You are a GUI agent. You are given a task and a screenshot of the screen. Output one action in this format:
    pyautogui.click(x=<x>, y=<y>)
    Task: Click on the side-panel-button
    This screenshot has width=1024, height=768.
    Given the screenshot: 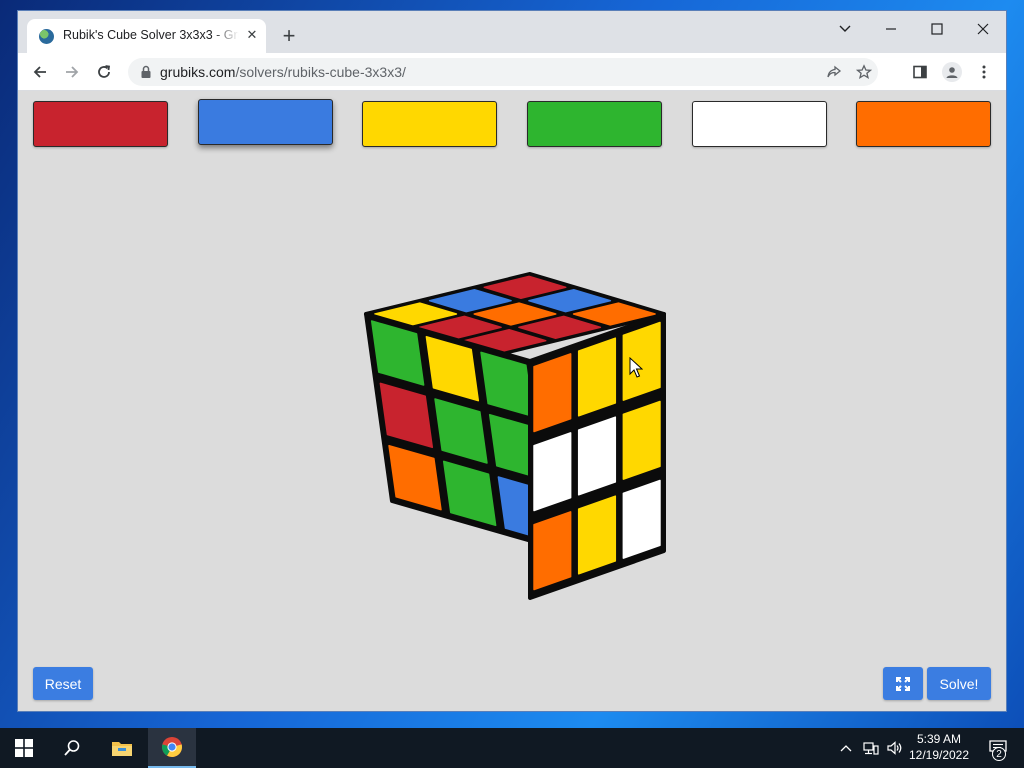 What is the action you would take?
    pyautogui.click(x=920, y=72)
    